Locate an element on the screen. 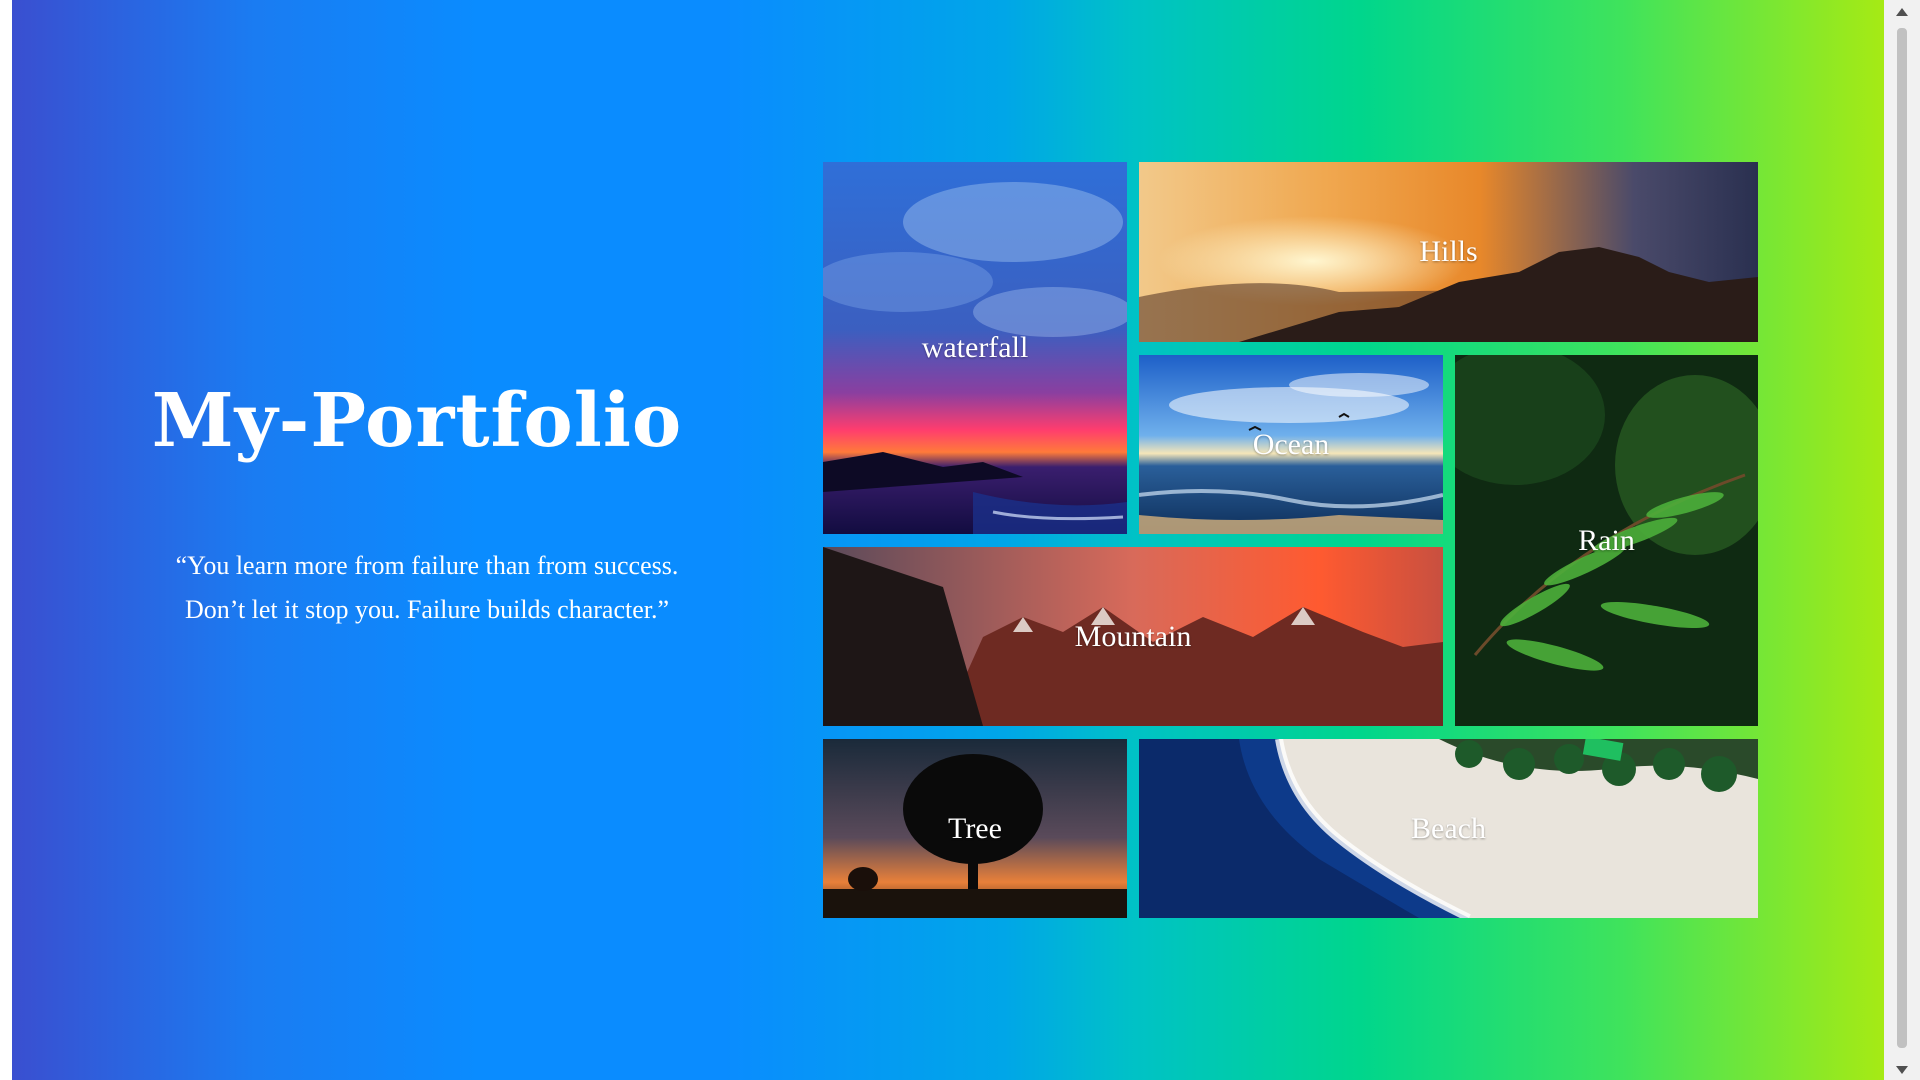 The image size is (1920, 1080). tile-label: Hills is located at coordinates (1448, 251).